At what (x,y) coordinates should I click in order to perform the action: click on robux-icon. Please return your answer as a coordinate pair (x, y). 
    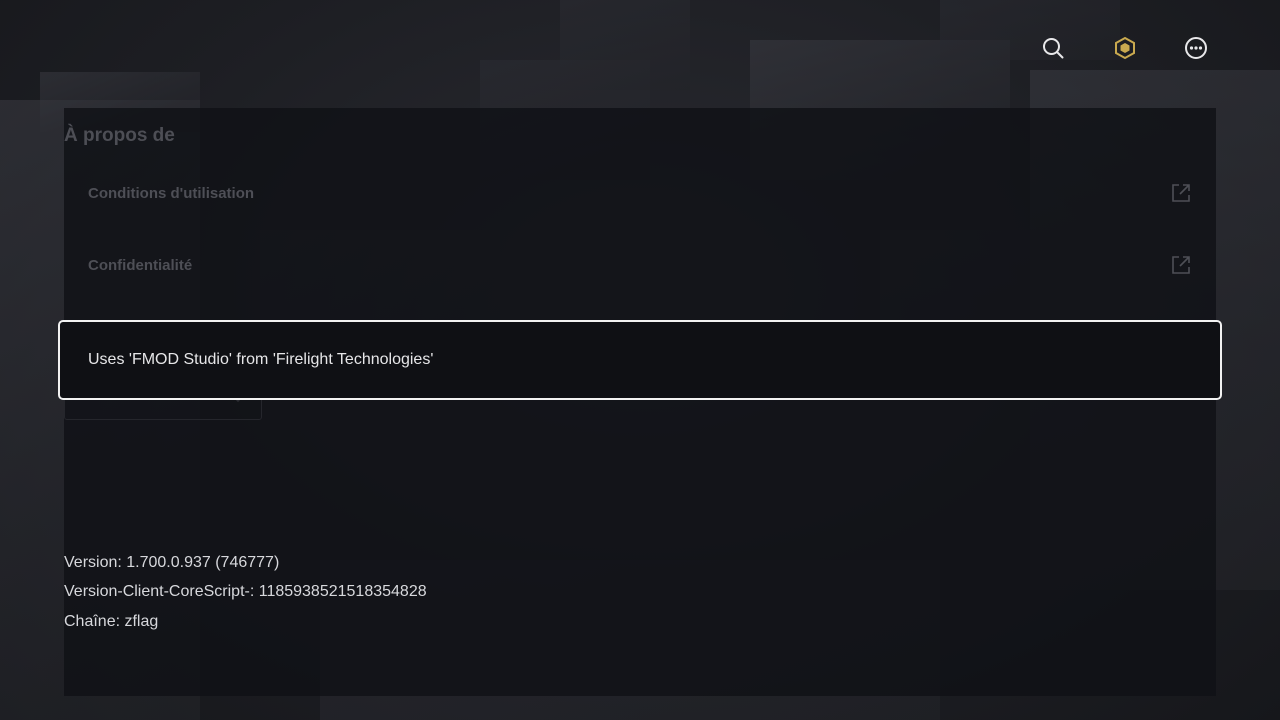
    Looking at the image, I should click on (1125, 48).